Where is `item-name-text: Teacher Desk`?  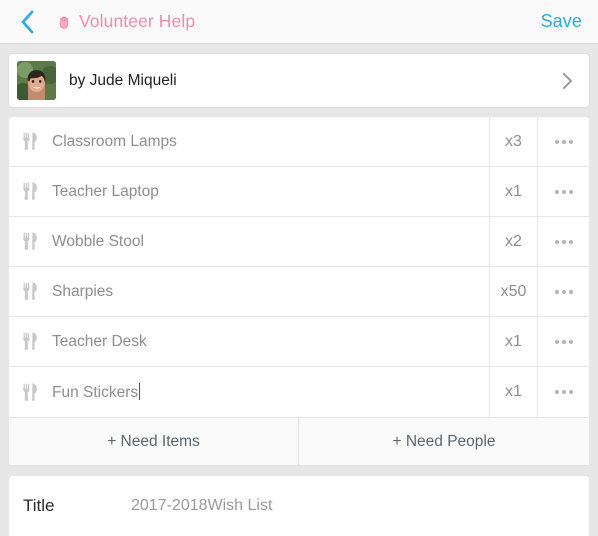 item-name-text: Teacher Desk is located at coordinates (99, 341).